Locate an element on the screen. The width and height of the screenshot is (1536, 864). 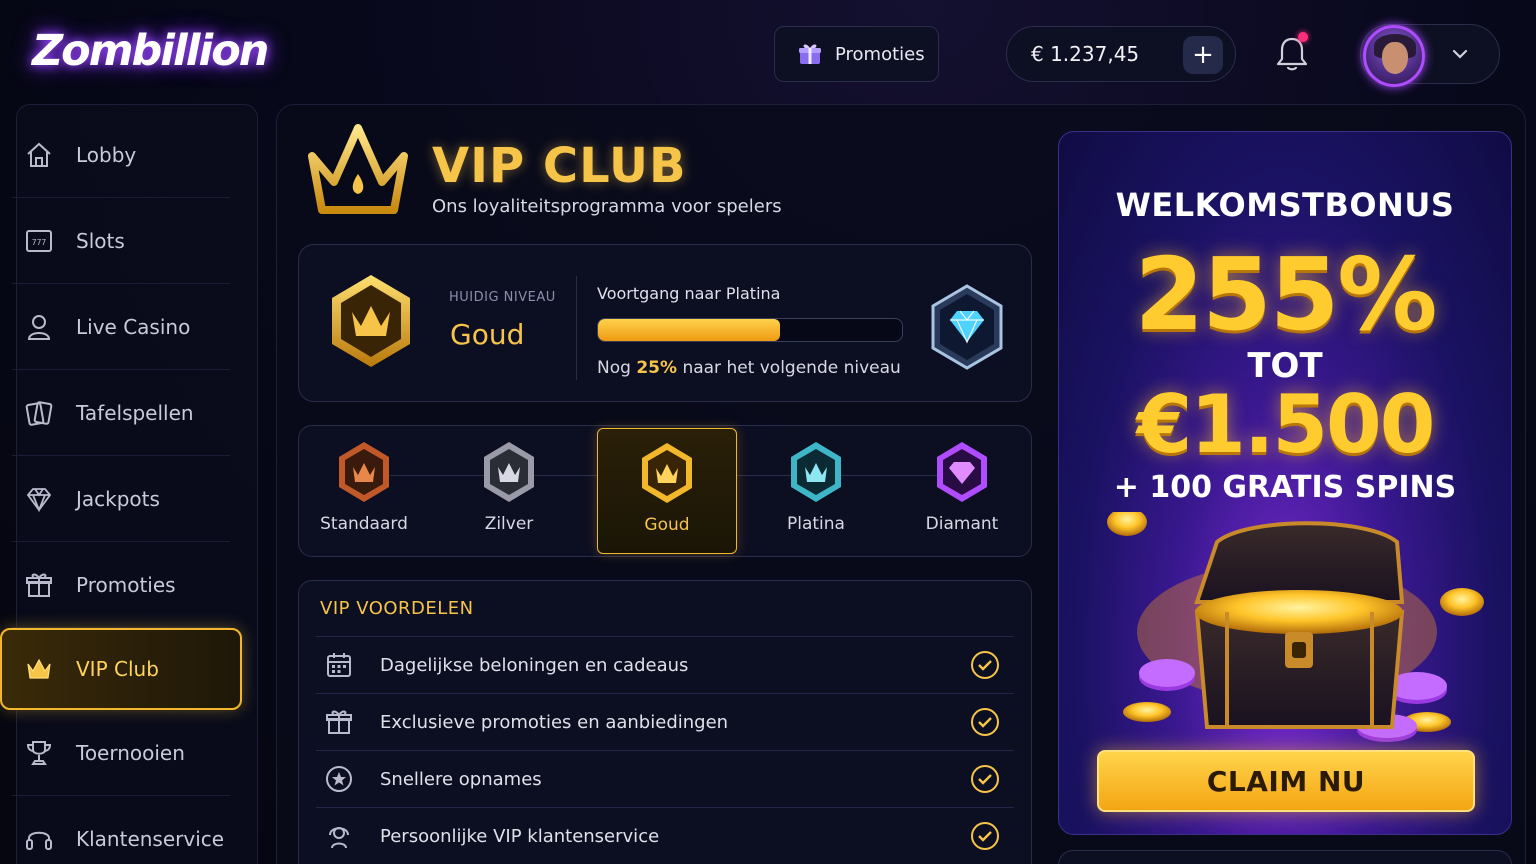
current-level-label: HUIDIG NIVEAU is located at coordinates (502, 297).